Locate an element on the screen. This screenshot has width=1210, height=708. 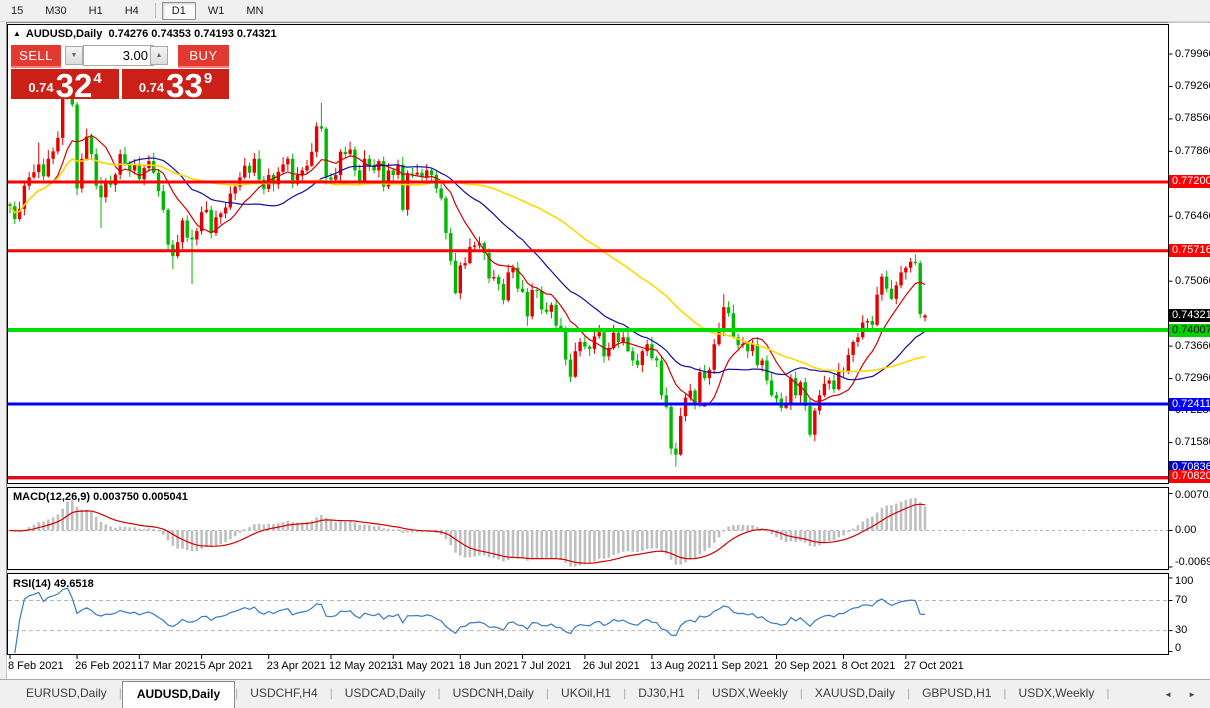
sell-button: SELL is located at coordinates (36, 56).